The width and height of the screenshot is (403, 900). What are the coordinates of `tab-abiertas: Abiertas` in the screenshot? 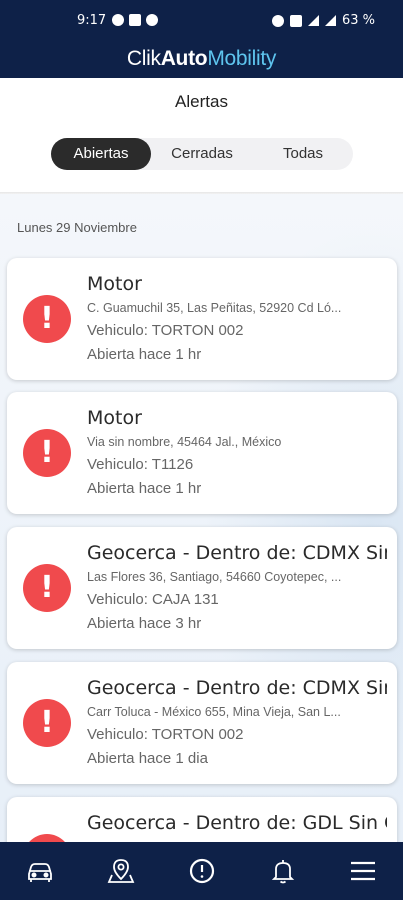 It's located at (101, 154).